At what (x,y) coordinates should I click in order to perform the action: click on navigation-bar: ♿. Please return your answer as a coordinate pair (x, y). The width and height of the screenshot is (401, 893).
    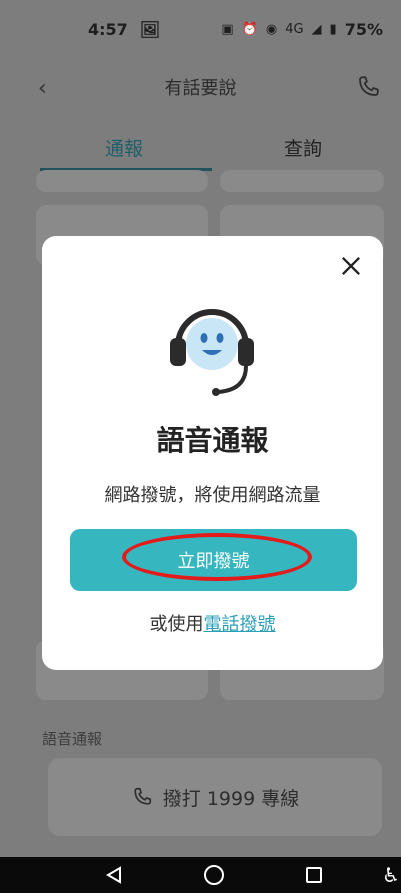
    Looking at the image, I should click on (200, 875).